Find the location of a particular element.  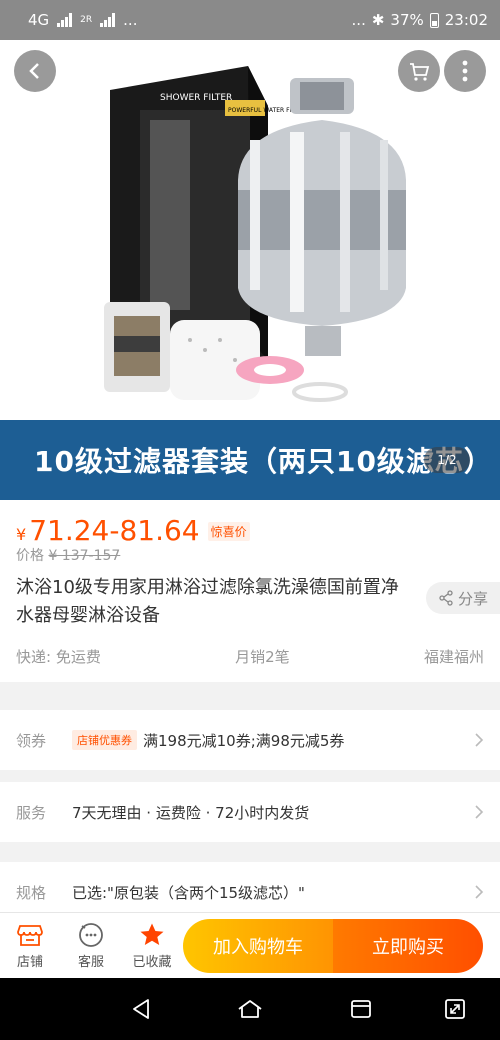

network-type: 4G is located at coordinates (39, 20).